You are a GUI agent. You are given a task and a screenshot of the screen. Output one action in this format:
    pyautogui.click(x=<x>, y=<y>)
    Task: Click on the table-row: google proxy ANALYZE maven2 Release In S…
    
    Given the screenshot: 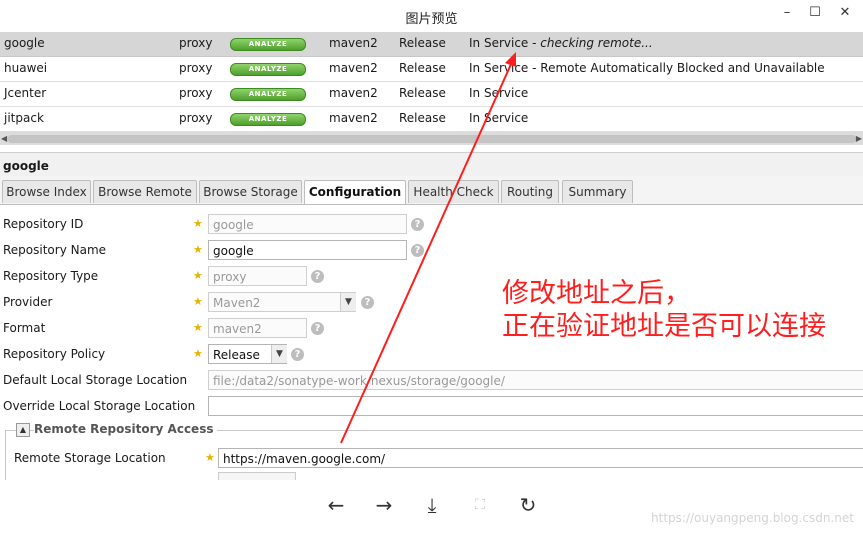 What is the action you would take?
    pyautogui.click(x=431, y=44)
    